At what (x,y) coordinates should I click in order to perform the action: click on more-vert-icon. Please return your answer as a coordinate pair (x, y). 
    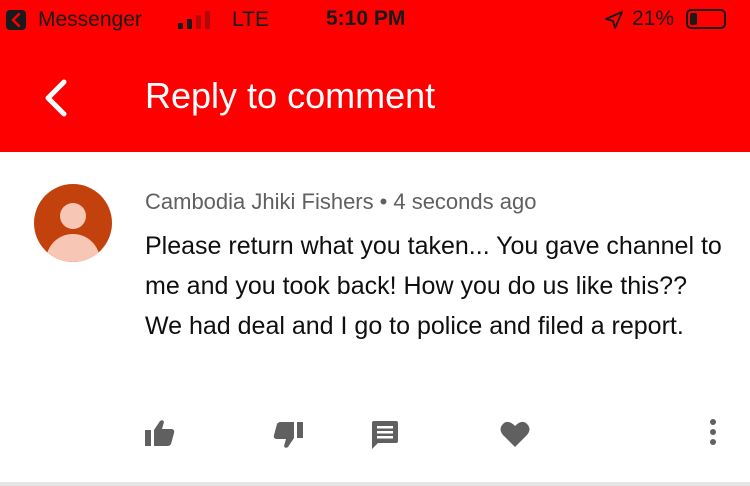
    Looking at the image, I should click on (713, 433).